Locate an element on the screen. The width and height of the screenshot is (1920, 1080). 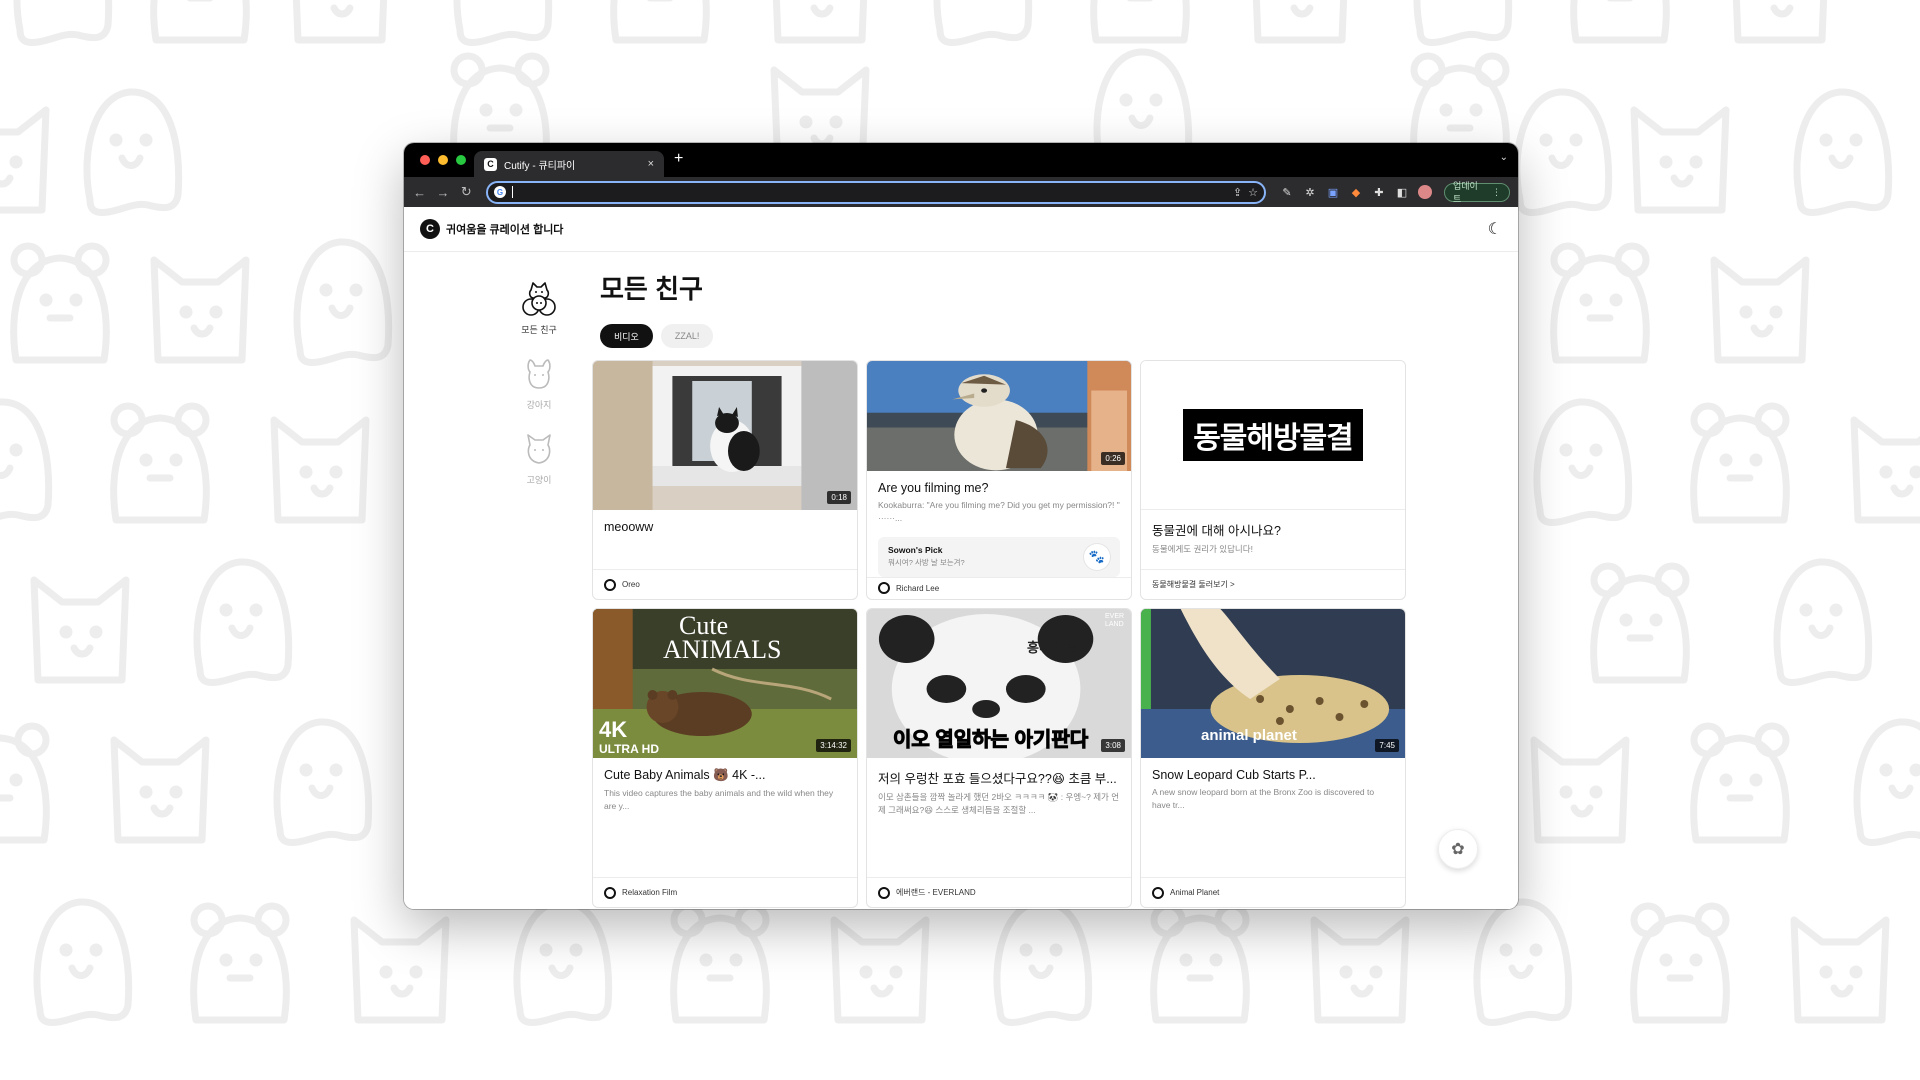
extensions-bar: ✎ ✲ ▣ ◆ ✚ ◧ is located at coordinates (1356, 192).